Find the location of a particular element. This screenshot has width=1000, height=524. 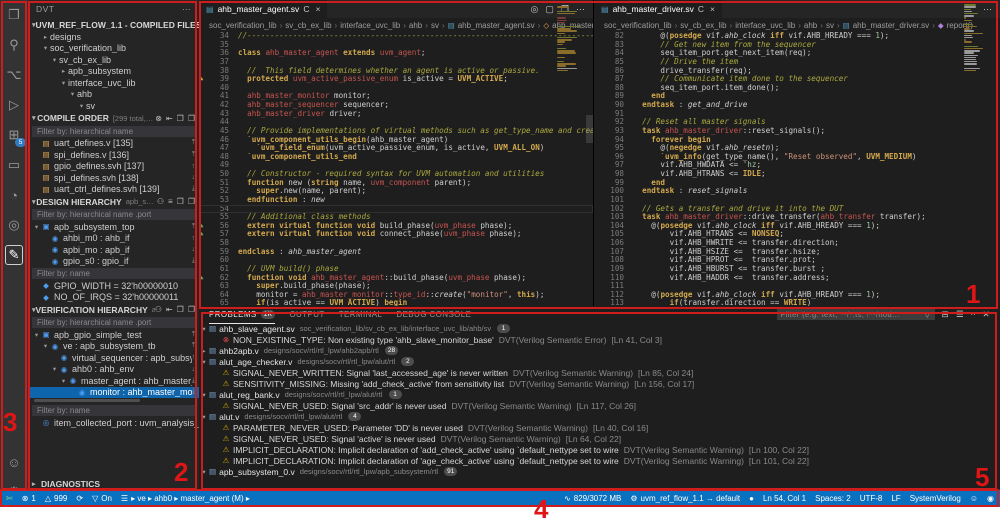

minimap is located at coordinates (980, 37).